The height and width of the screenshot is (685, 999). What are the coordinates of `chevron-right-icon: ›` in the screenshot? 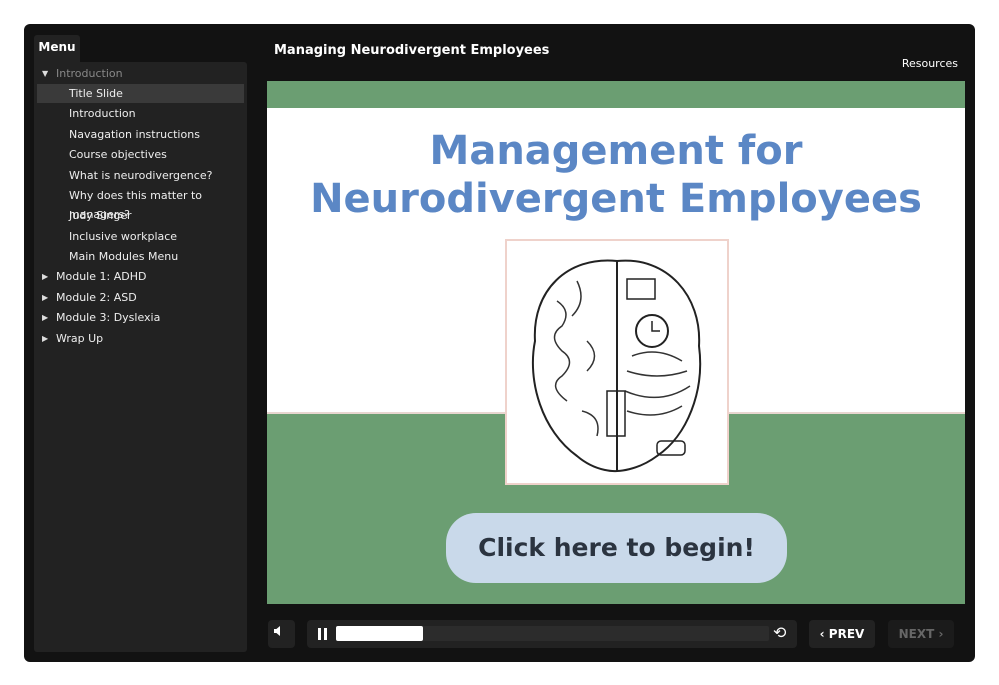 It's located at (939, 634).